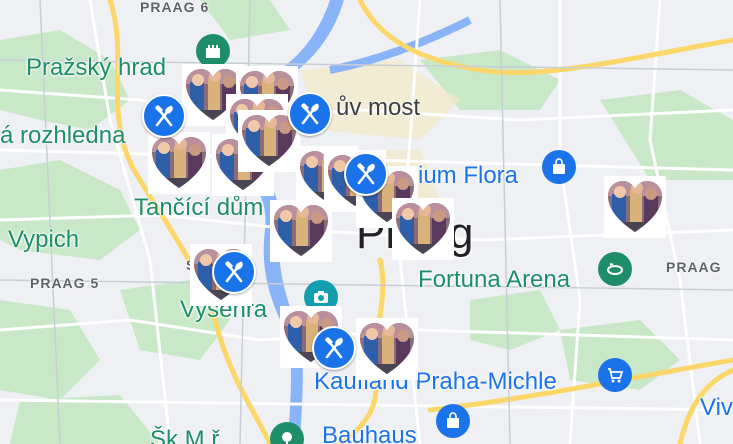 This screenshot has height=444, width=733. What do you see at coordinates (198, 208) in the screenshot?
I see `label-tancici-dum: Tančící dům` at bounding box center [198, 208].